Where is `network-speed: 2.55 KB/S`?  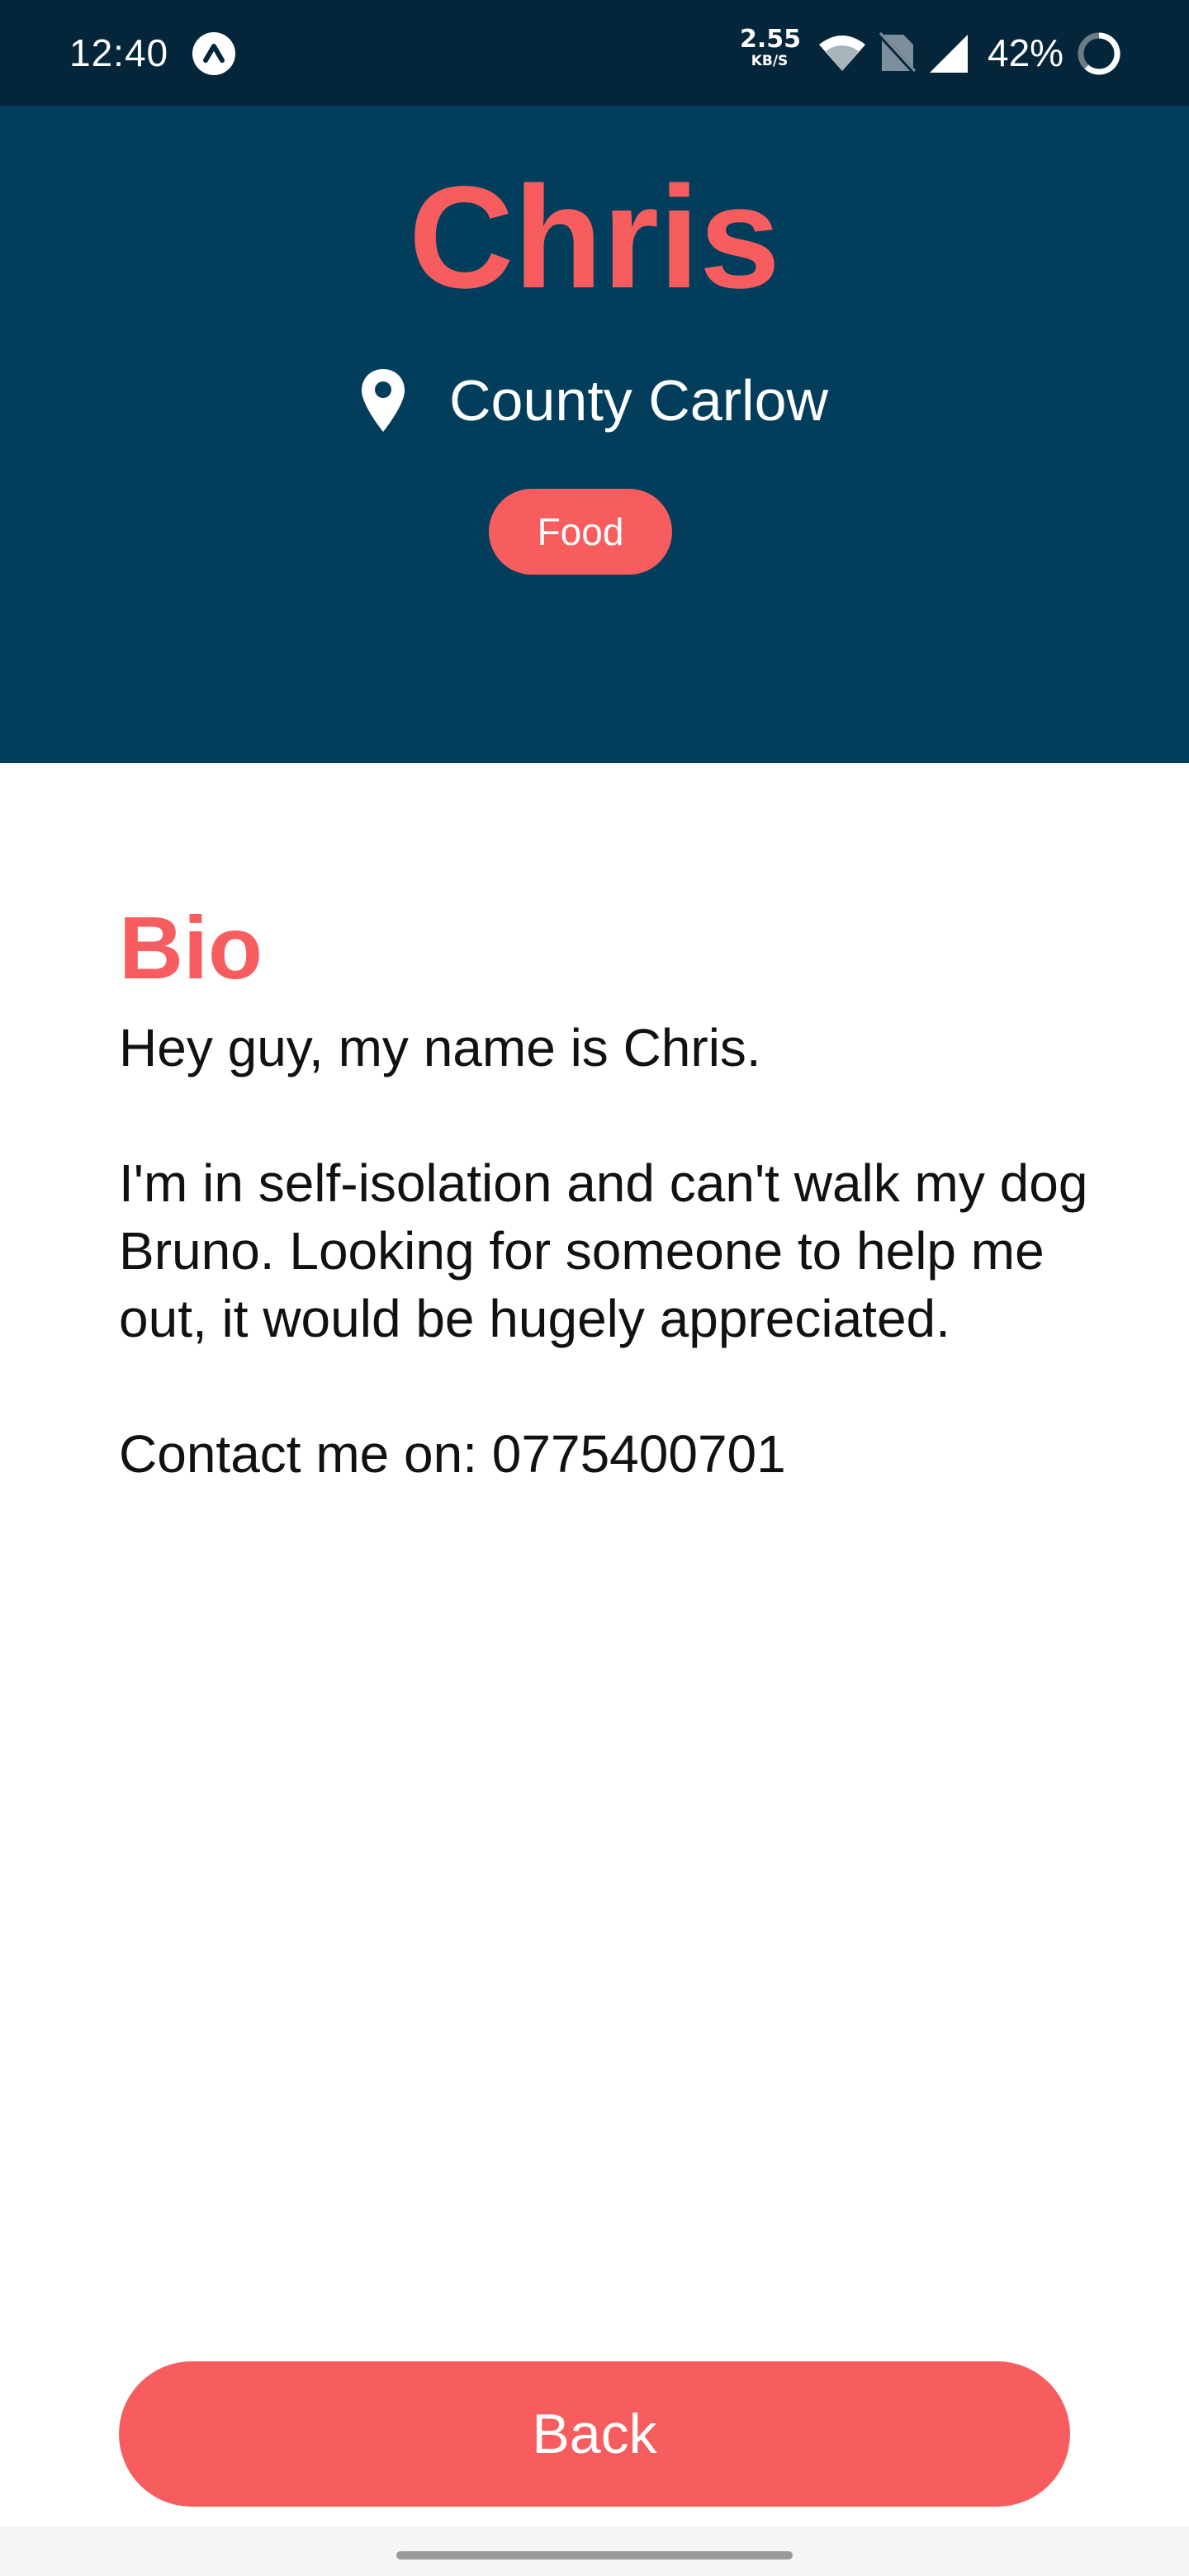 network-speed: 2.55 KB/S is located at coordinates (771, 47).